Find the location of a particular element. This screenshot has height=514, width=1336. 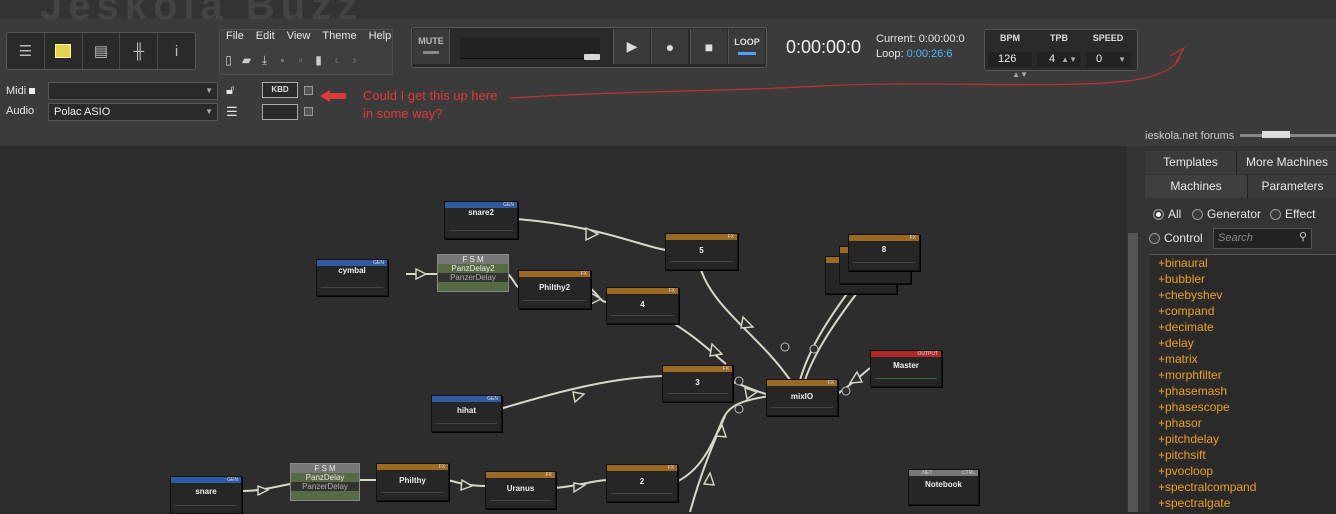

machine-5: FX 5 is located at coordinates (701, 251).